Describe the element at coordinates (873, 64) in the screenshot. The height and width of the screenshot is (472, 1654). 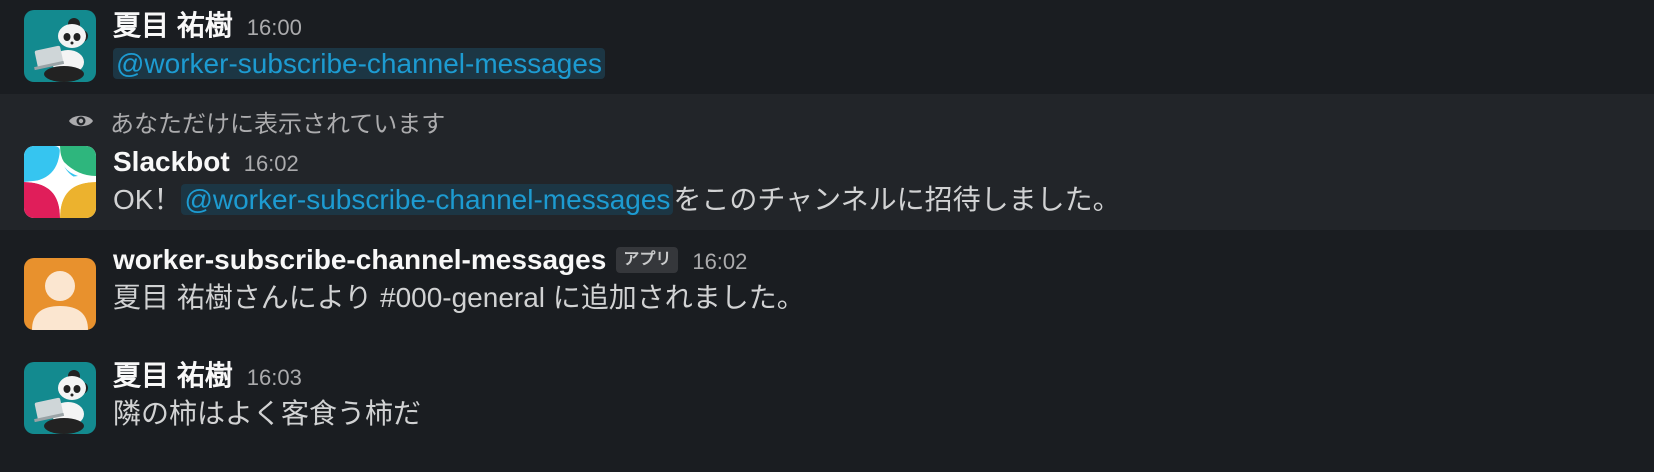
I see `message-body: @worker-subscribe-channel-messages` at that location.